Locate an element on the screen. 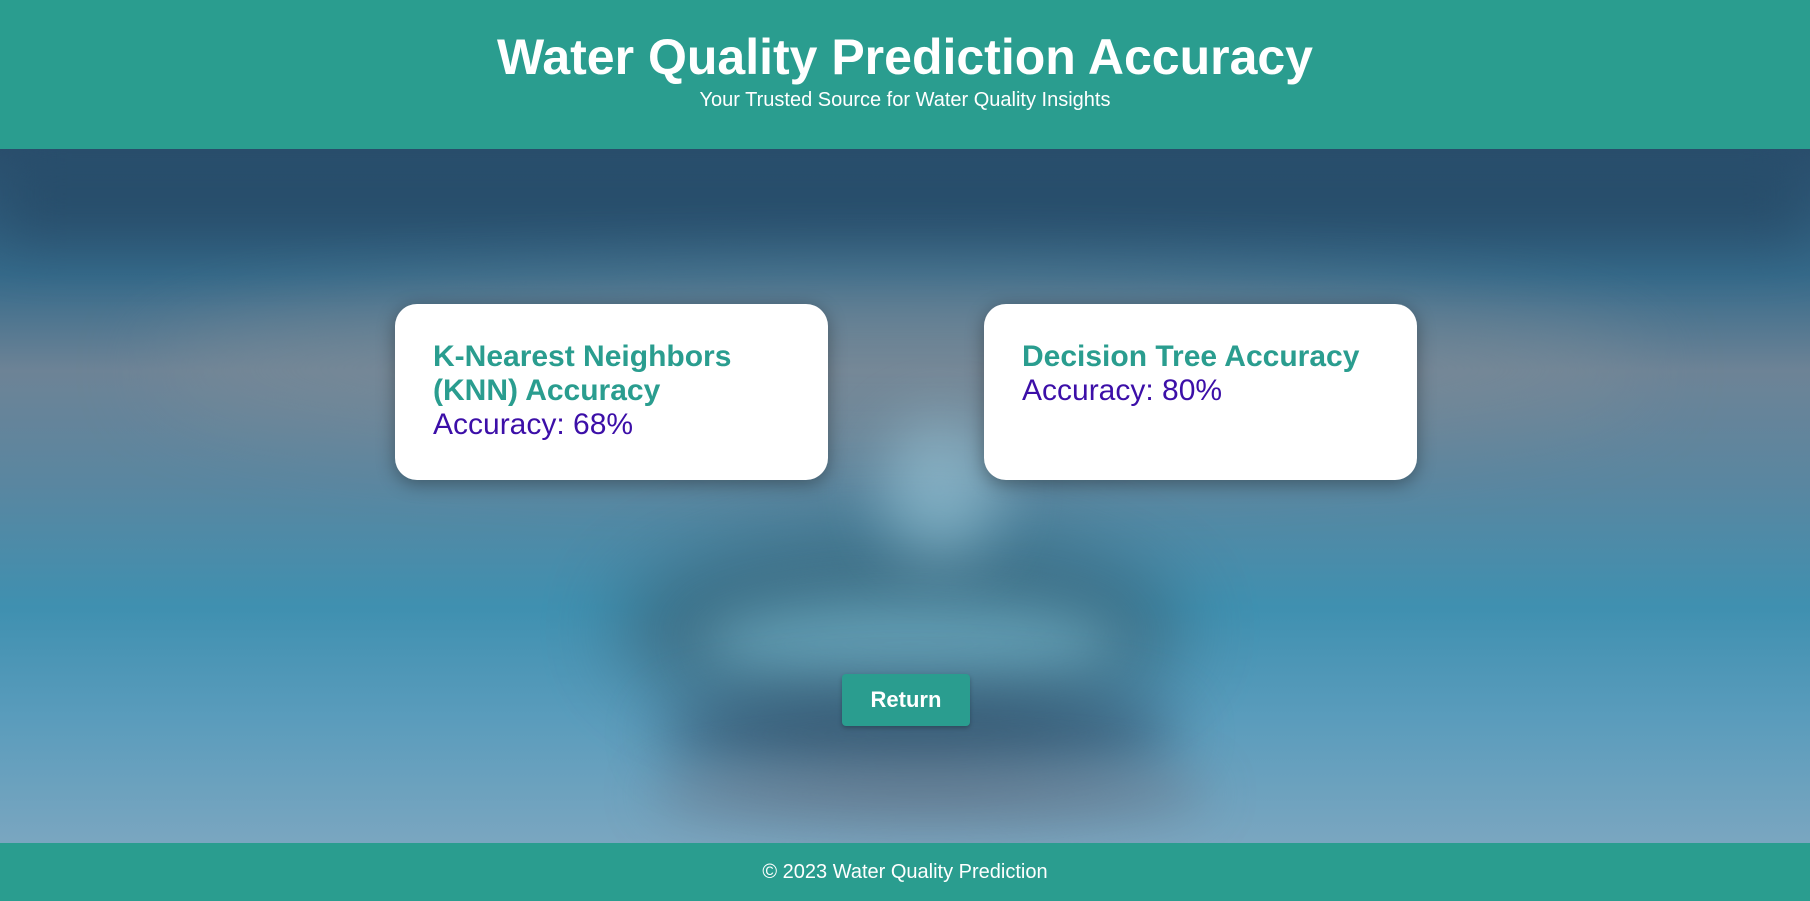 This screenshot has height=901, width=1810. footer-copyright: © 2023 Water Quality Prediction is located at coordinates (905, 872).